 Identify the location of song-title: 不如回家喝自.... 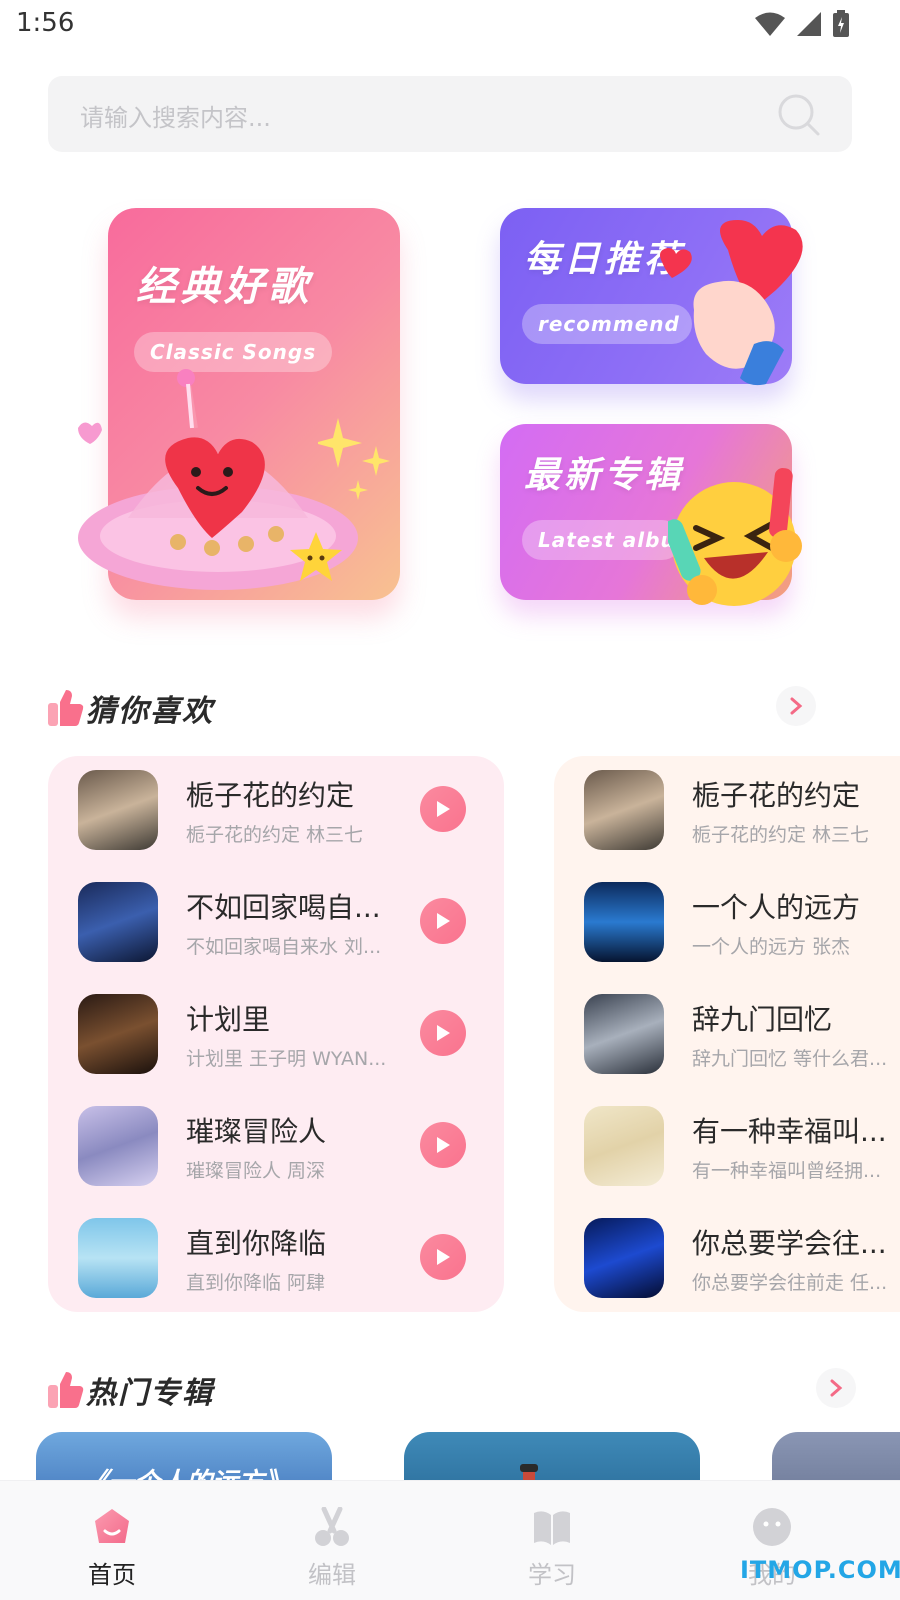
(283, 907).